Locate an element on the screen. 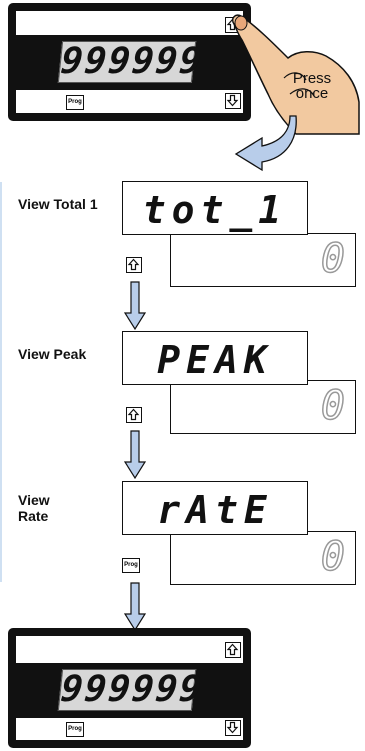 This screenshot has width=365, height=751. step-3-label-line-1: View is located at coordinates (34, 500).